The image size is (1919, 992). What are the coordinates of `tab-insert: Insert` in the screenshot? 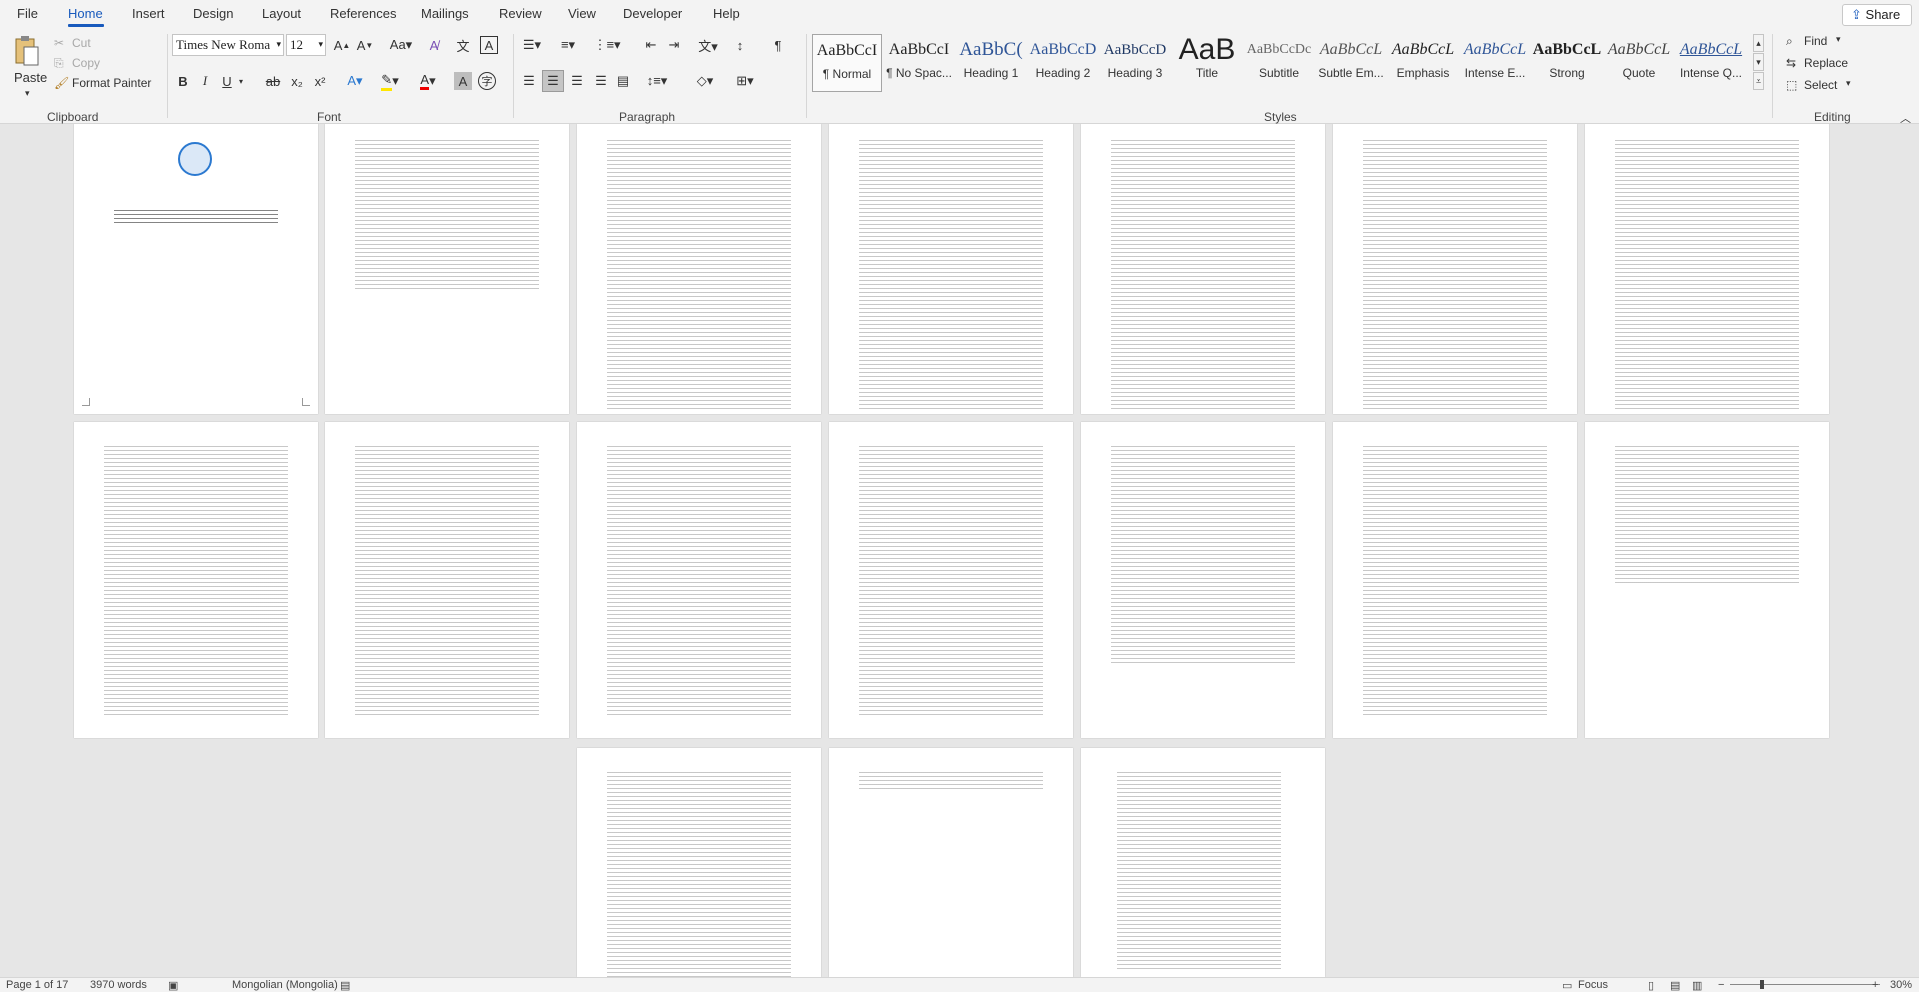 It's located at (148, 13).